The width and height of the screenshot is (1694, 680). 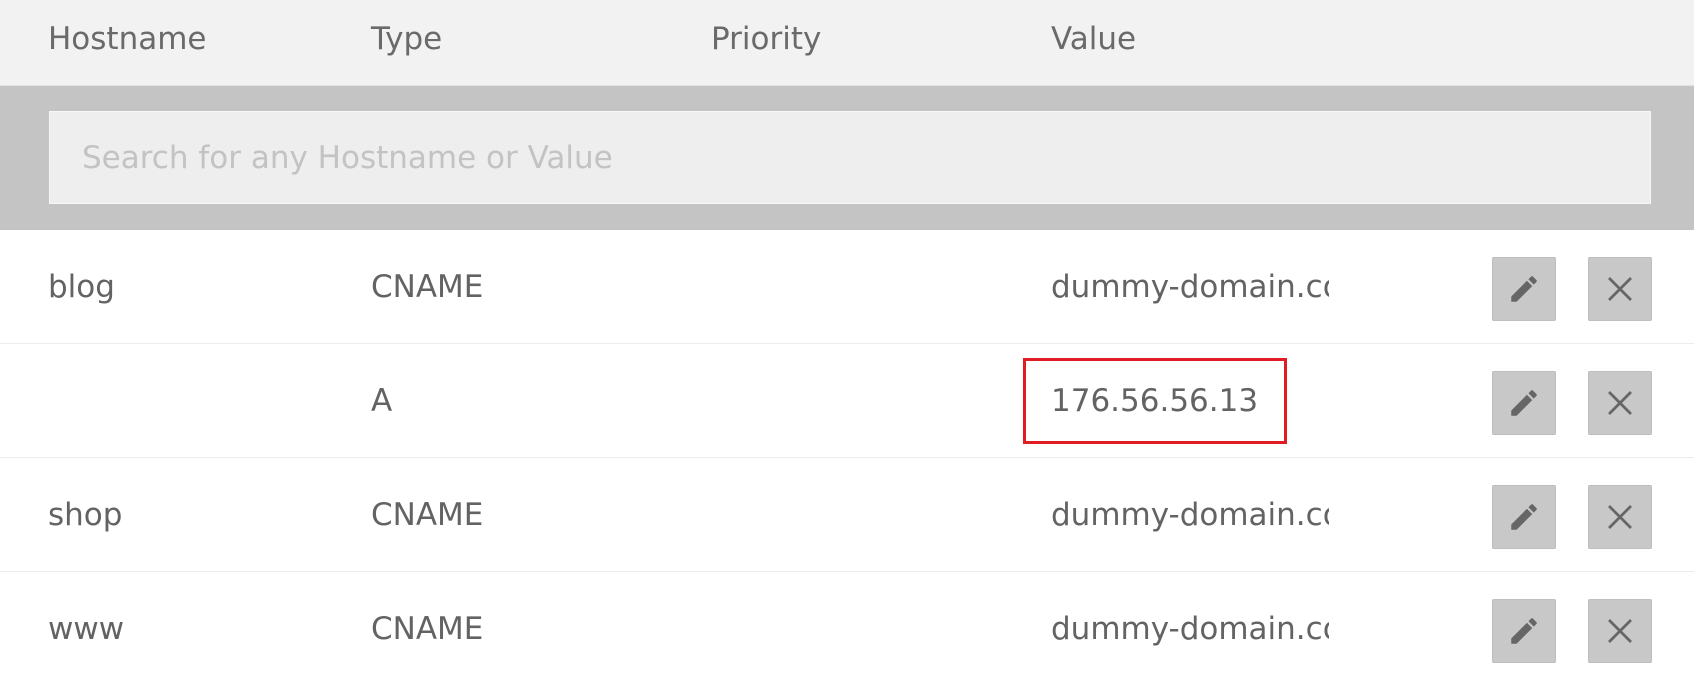 I want to click on search-input, so click(x=850, y=157).